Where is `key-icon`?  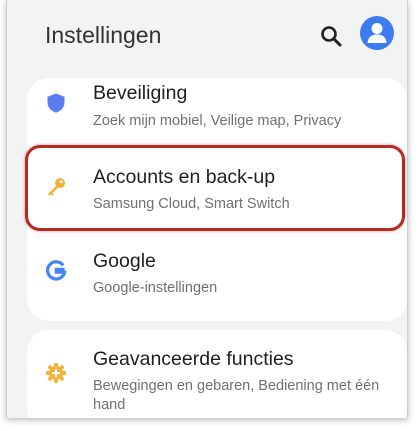
key-icon is located at coordinates (56, 187).